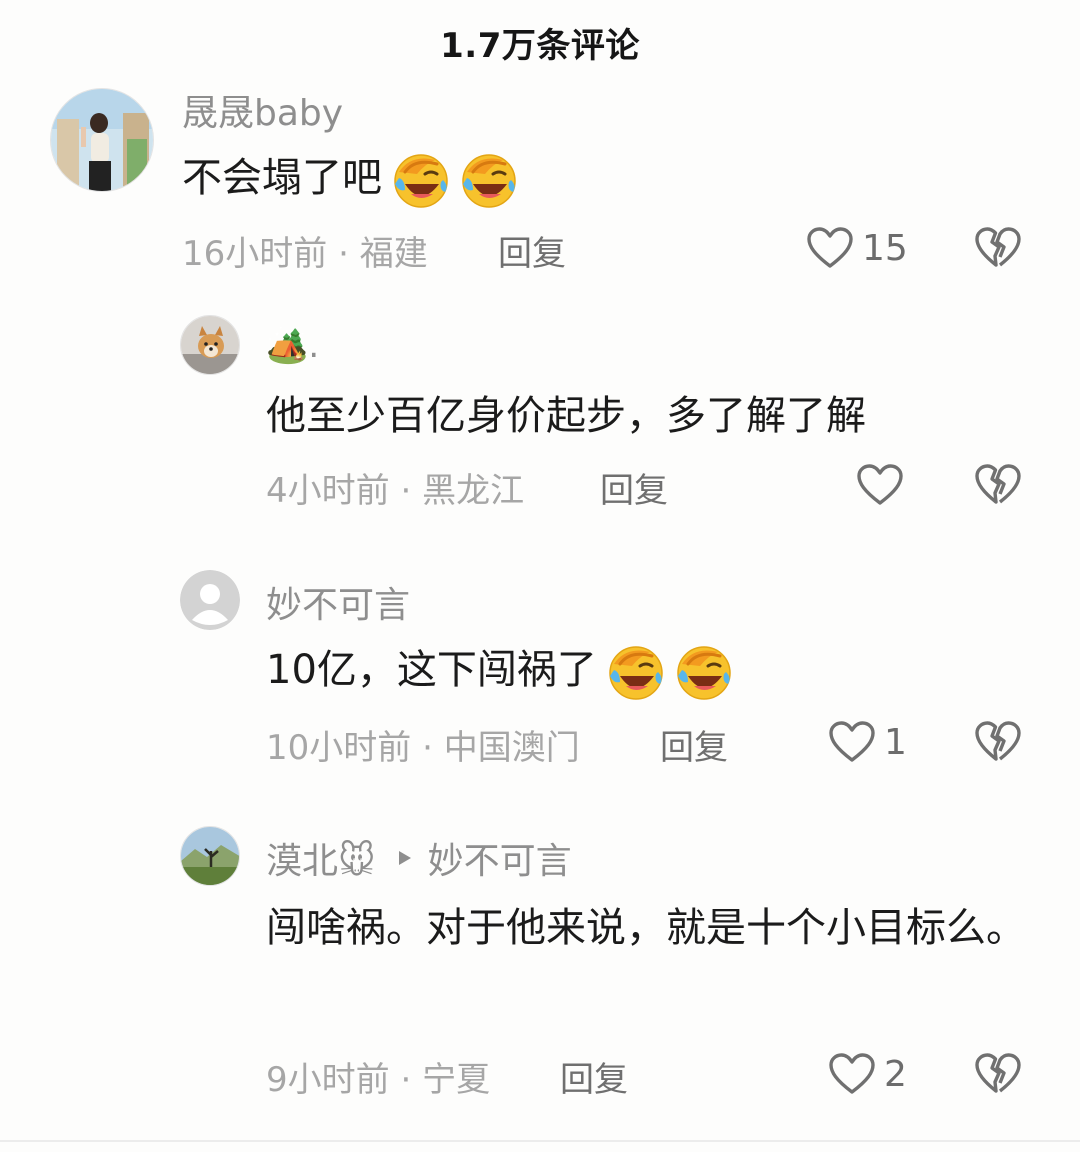 The image size is (1080, 1152). I want to click on comment-time: 4小时前, so click(328, 491).